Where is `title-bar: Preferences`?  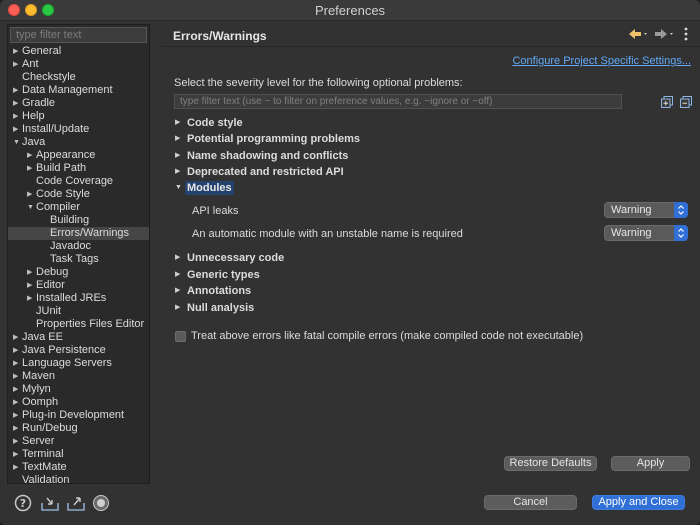
title-bar: Preferences is located at coordinates (350, 10).